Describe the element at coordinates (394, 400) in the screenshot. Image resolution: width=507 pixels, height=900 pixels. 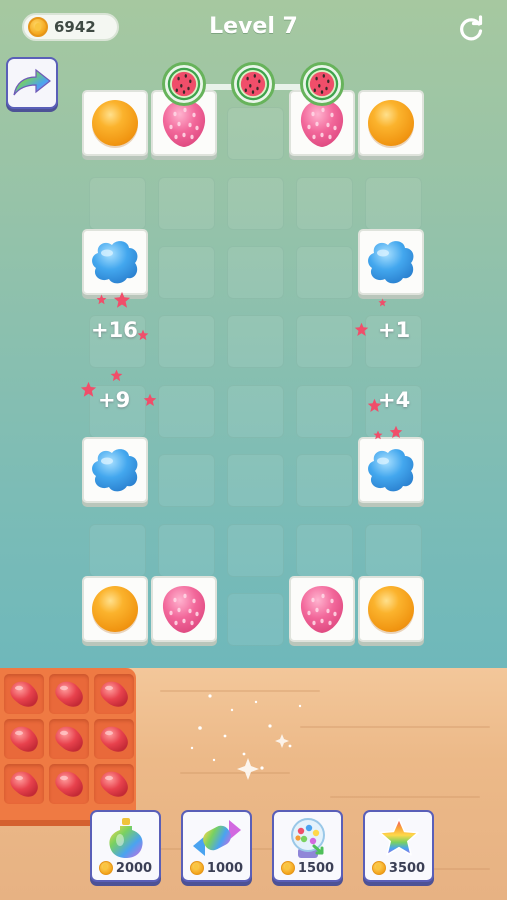
I see `score-popup: +4` at that location.